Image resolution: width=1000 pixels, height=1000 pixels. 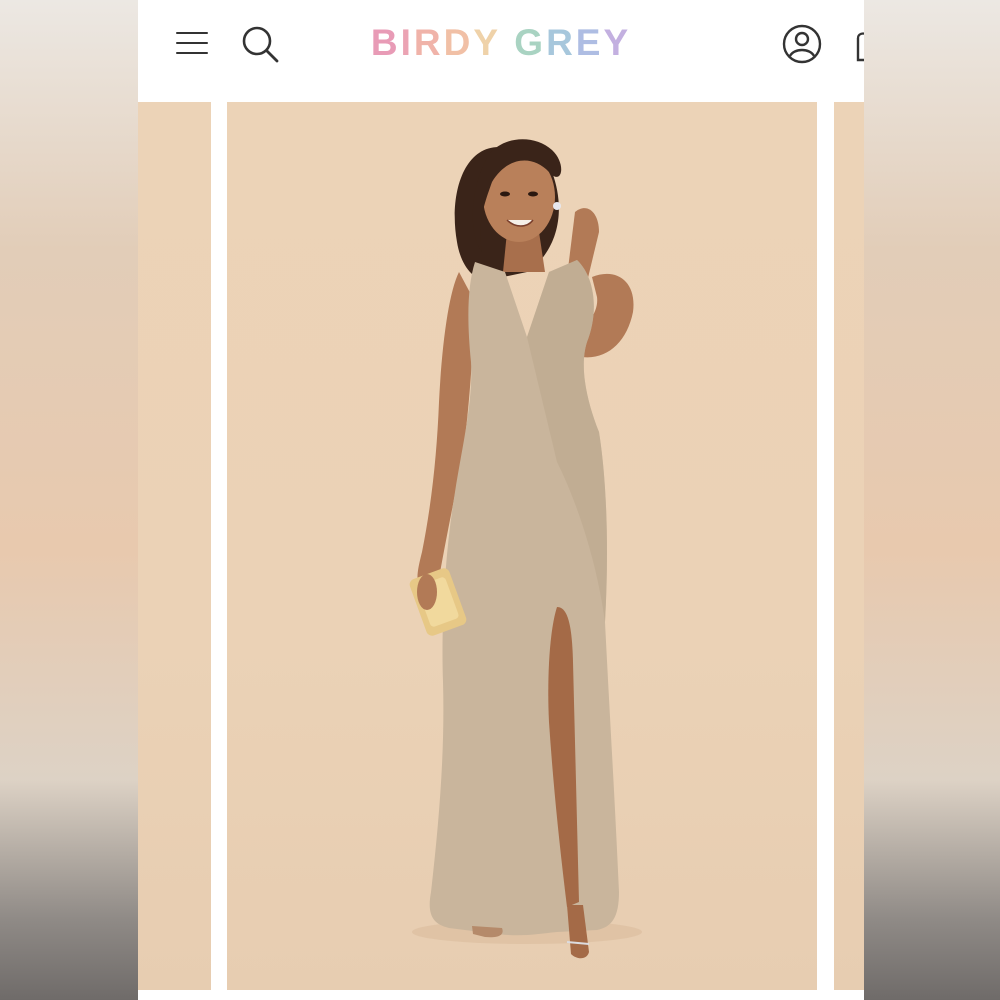 What do you see at coordinates (407, 42) in the screenshot?
I see `logo-letter: I` at bounding box center [407, 42].